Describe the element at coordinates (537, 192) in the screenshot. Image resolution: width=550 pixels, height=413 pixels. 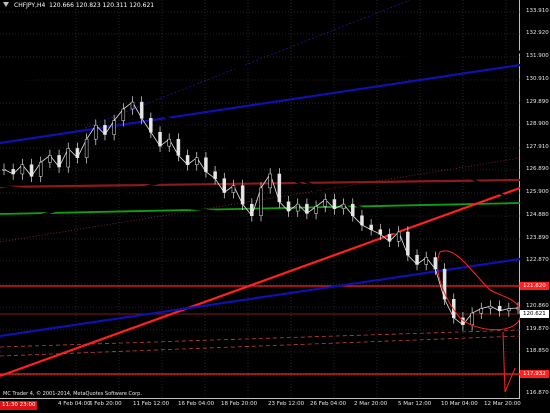
I see `y-tick-label: 125.900` at that location.